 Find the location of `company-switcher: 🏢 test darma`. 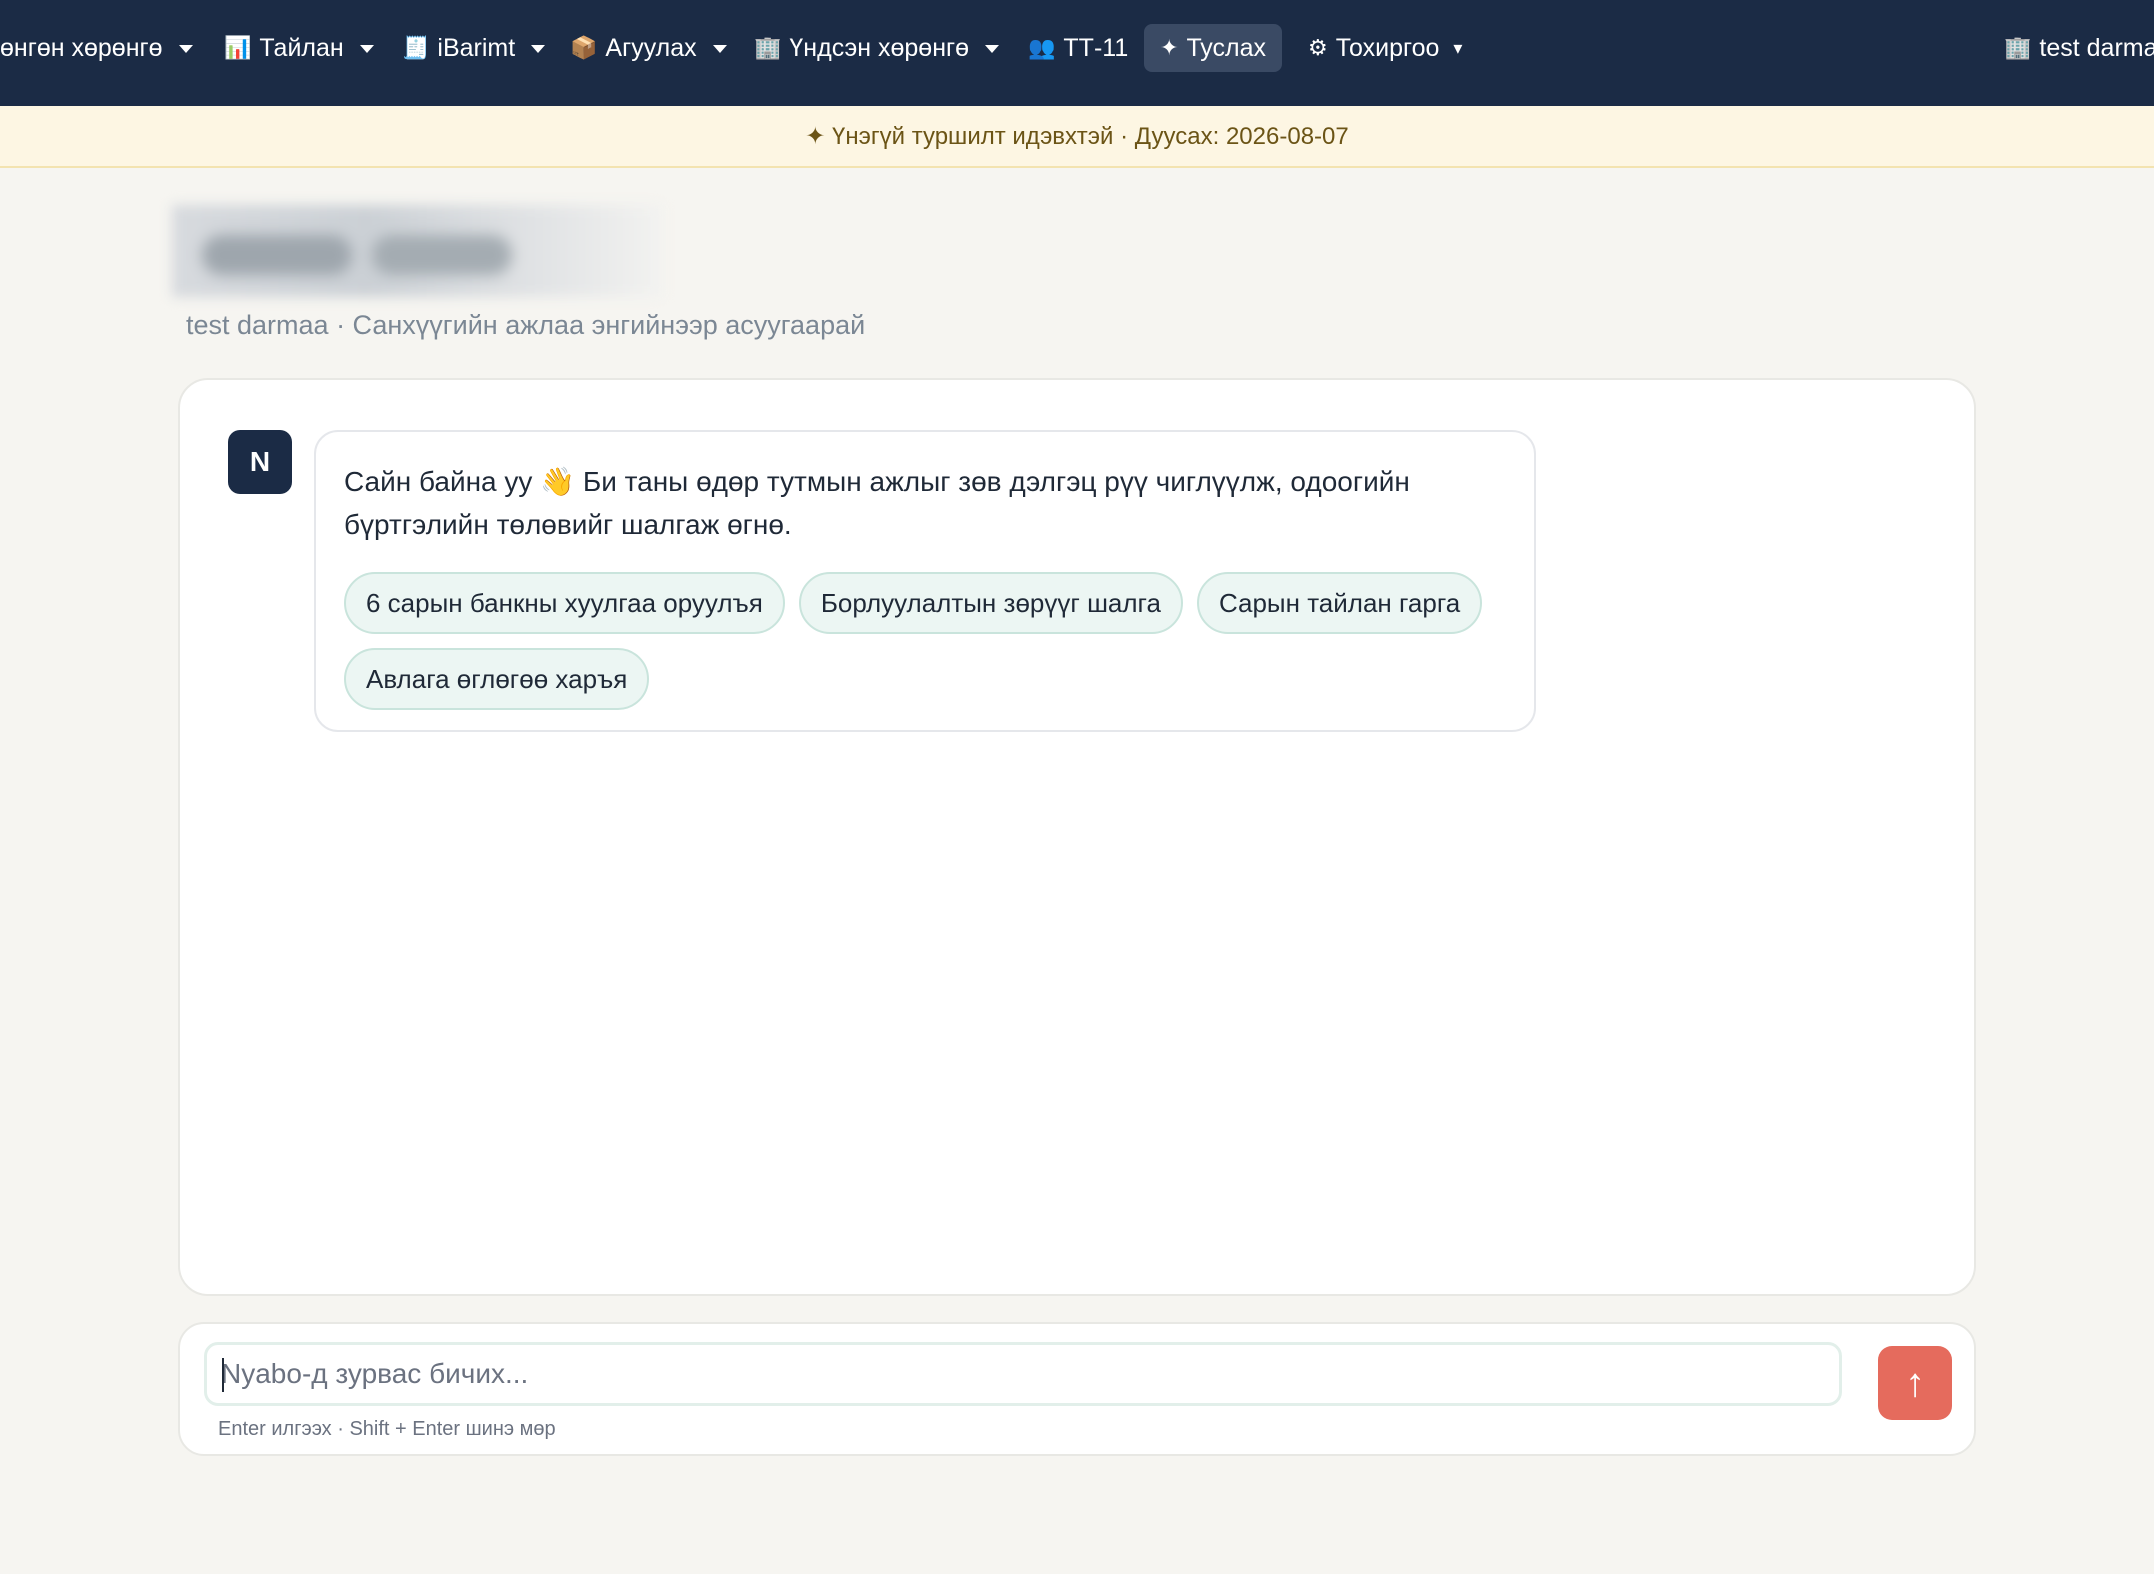

company-switcher: 🏢 test darma is located at coordinates (2077, 48).